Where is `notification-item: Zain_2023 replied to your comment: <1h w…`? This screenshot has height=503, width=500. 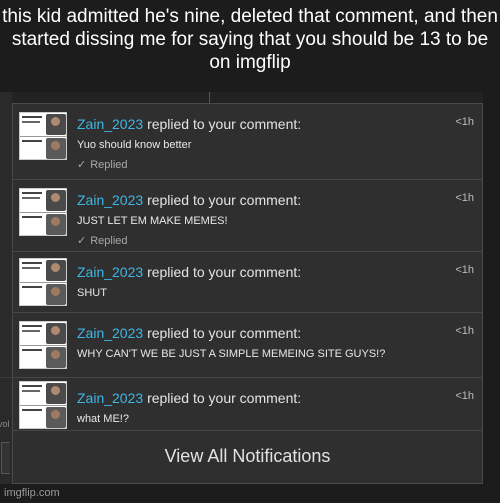
notification-item: Zain_2023 replied to your comment: <1h w… is located at coordinates (247, 404).